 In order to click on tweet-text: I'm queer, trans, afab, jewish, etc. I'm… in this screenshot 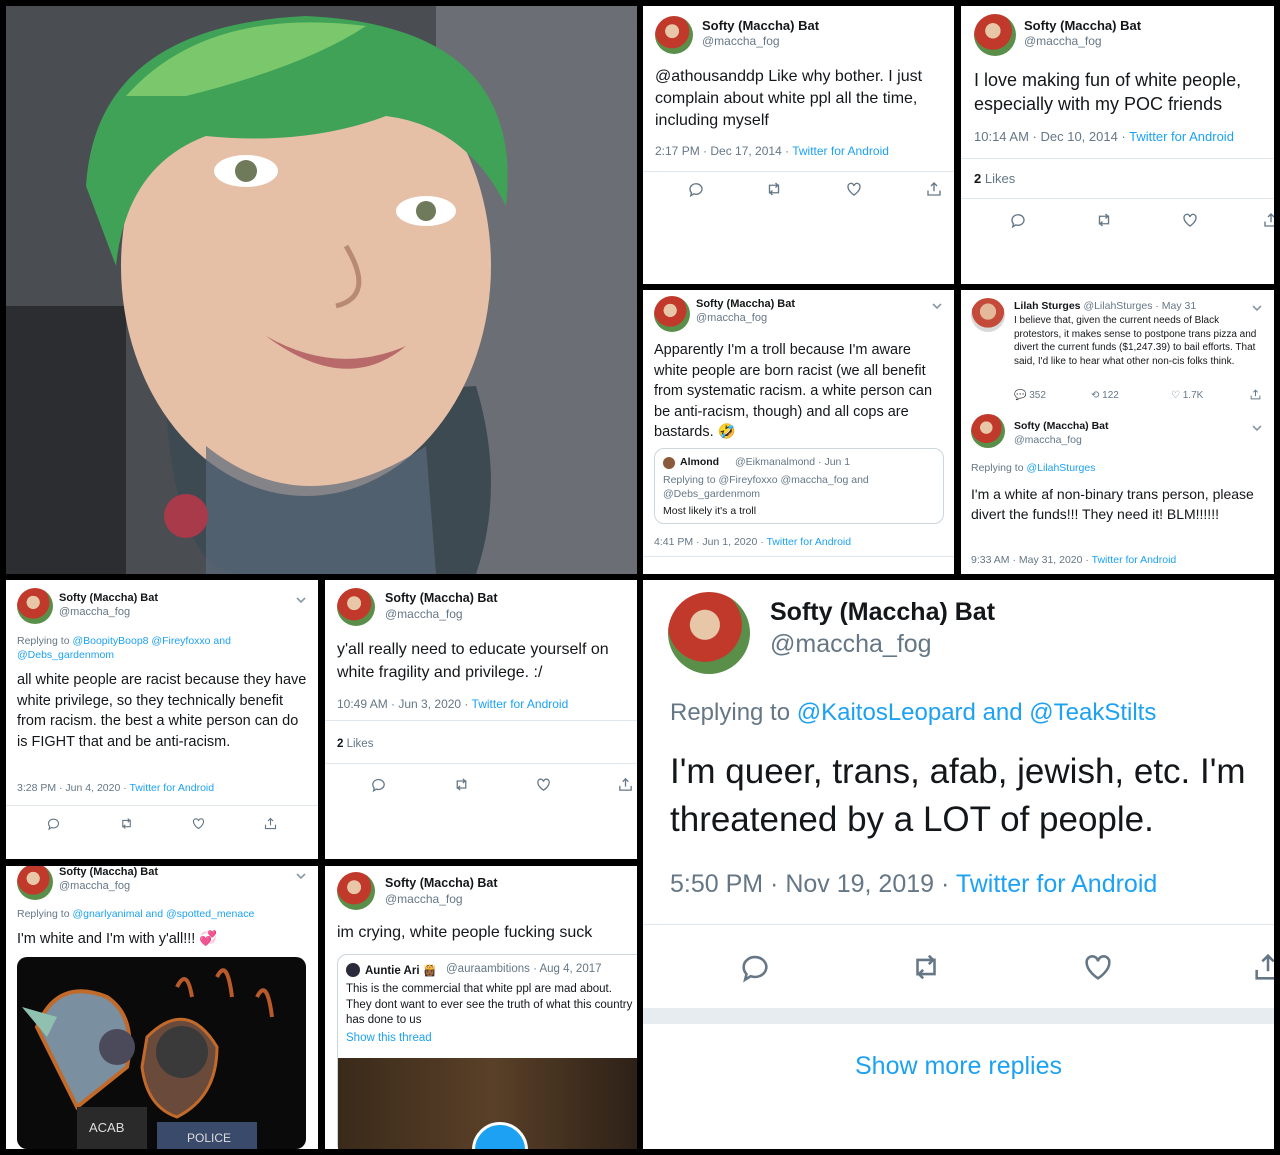, I will do `click(958, 795)`.